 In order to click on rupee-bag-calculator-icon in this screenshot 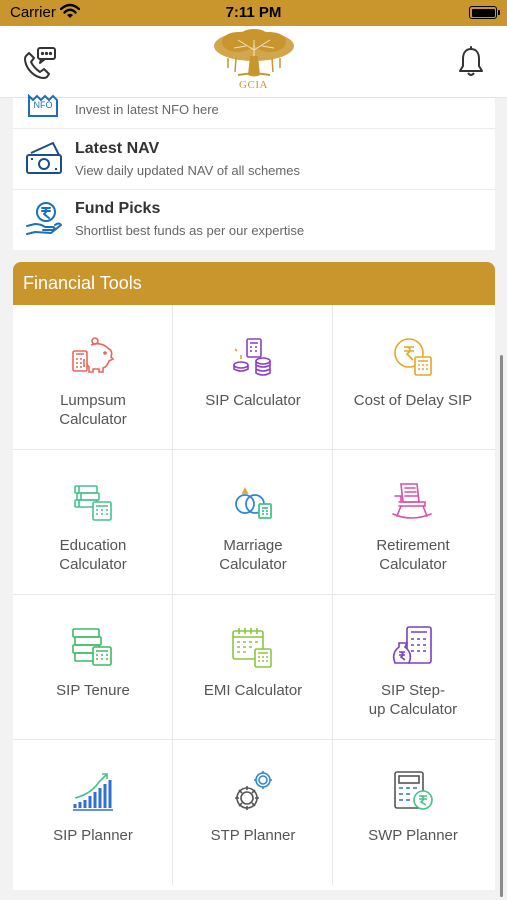, I will do `click(412, 645)`.